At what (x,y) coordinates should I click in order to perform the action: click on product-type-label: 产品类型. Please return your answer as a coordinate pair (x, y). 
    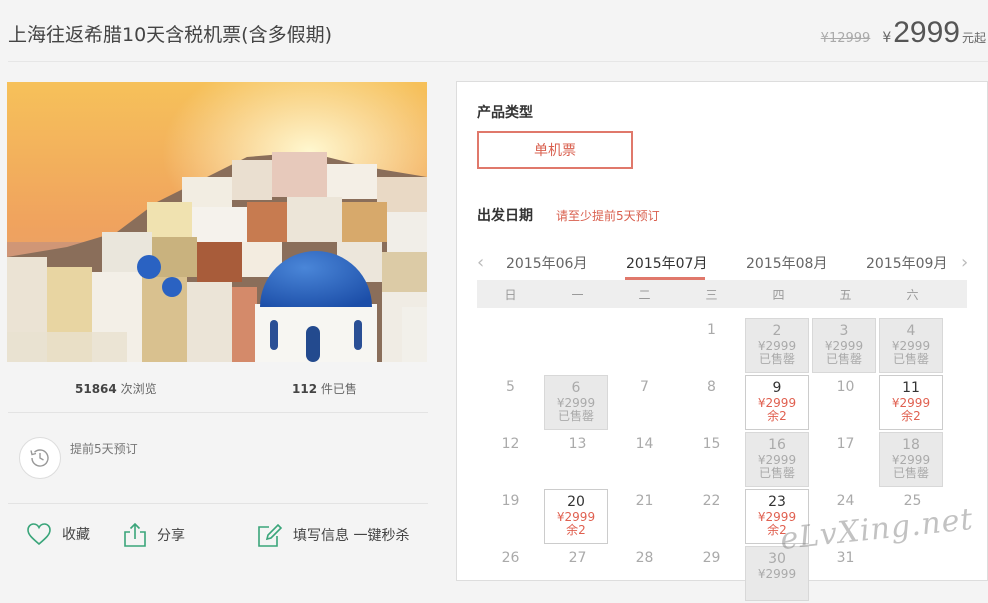
    Looking at the image, I should click on (505, 113).